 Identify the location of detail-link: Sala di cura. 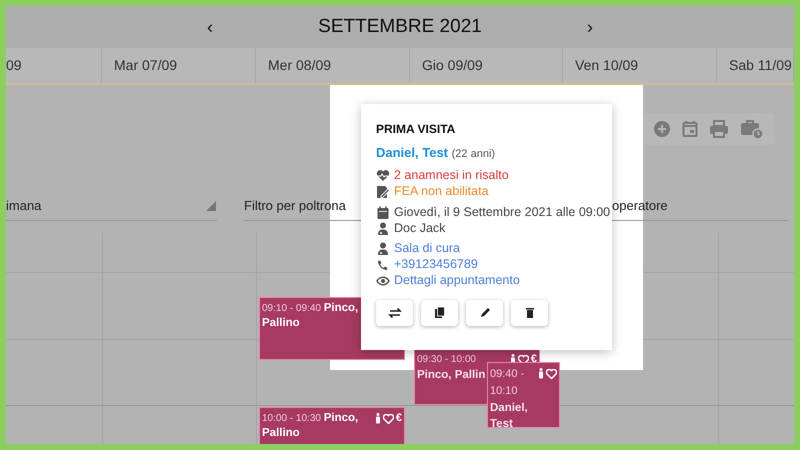
(427, 248).